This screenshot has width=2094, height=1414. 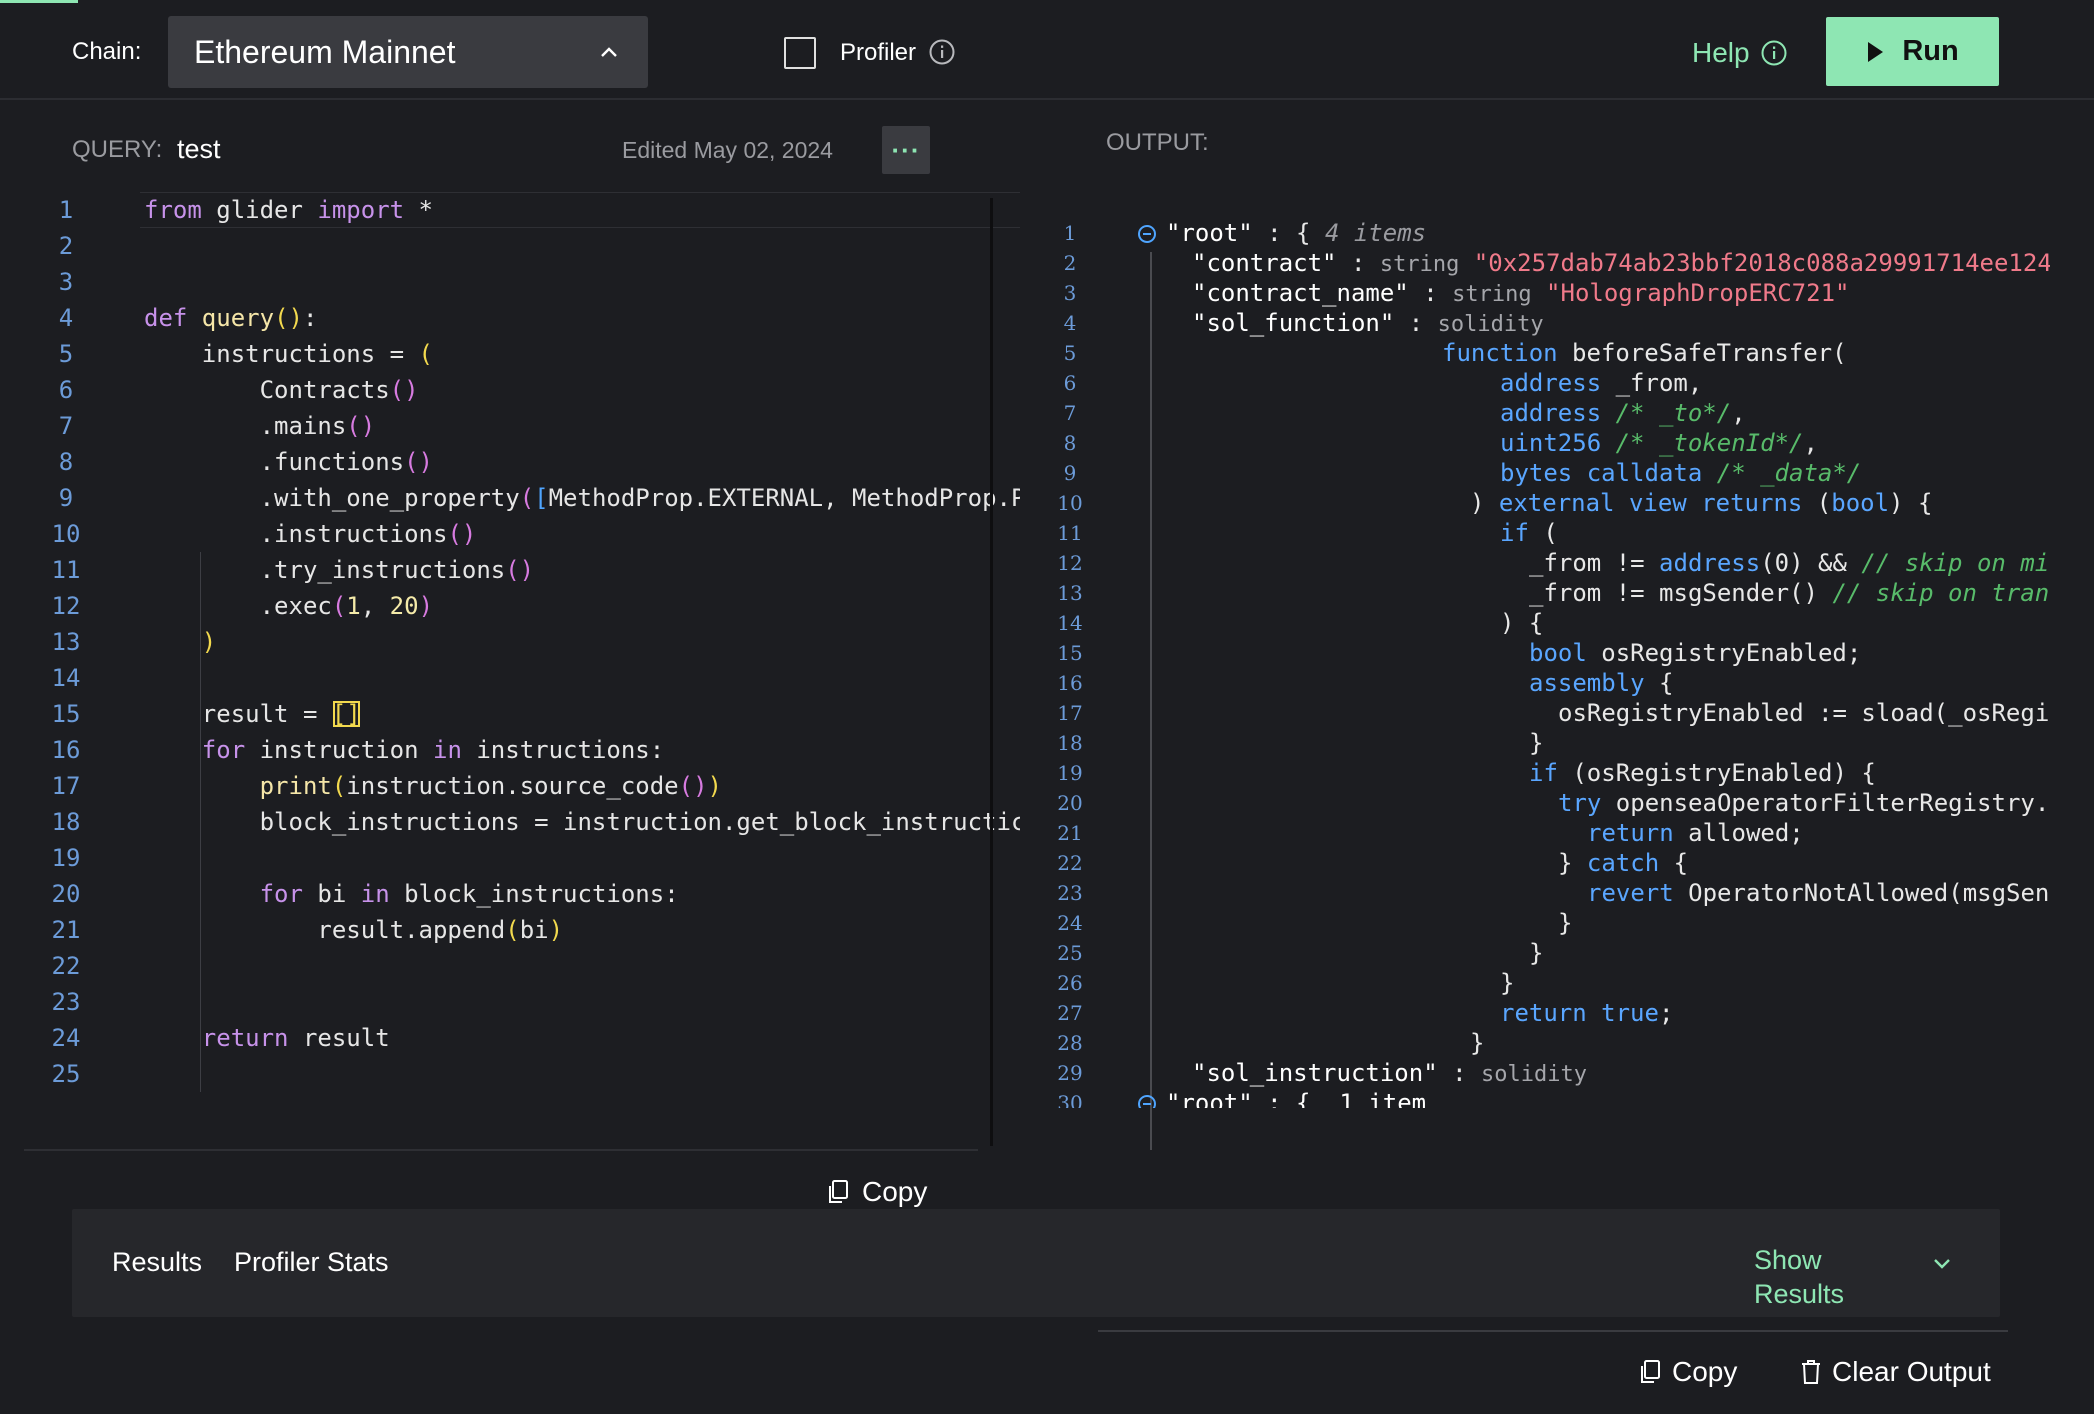 I want to click on code-line: 8 .functions(), so click(x=245, y=462).